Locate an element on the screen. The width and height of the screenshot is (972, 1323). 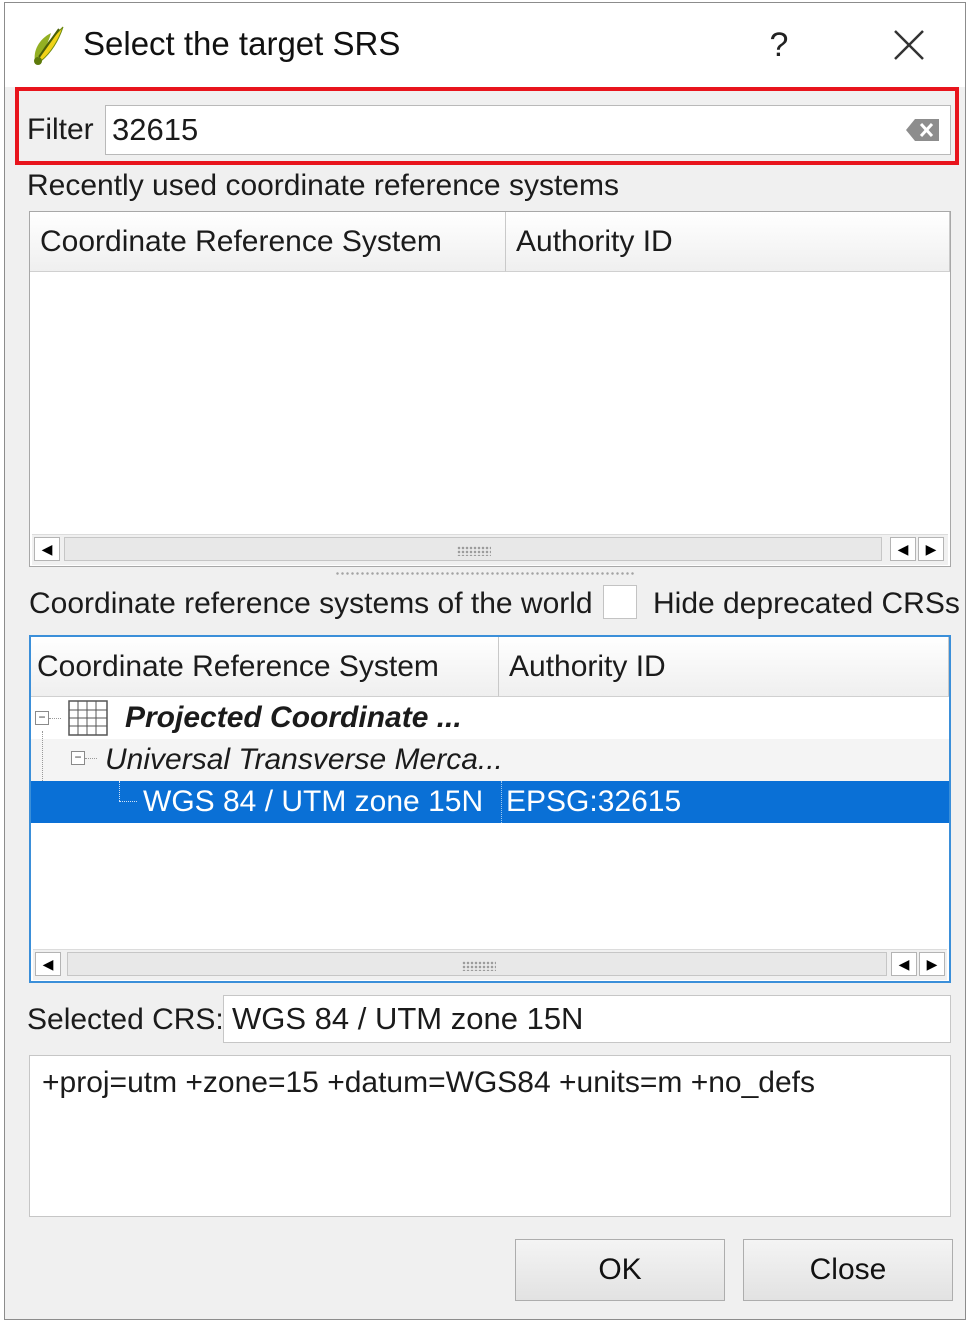
recent-column-header-authority: Authority ID is located at coordinates (728, 242).